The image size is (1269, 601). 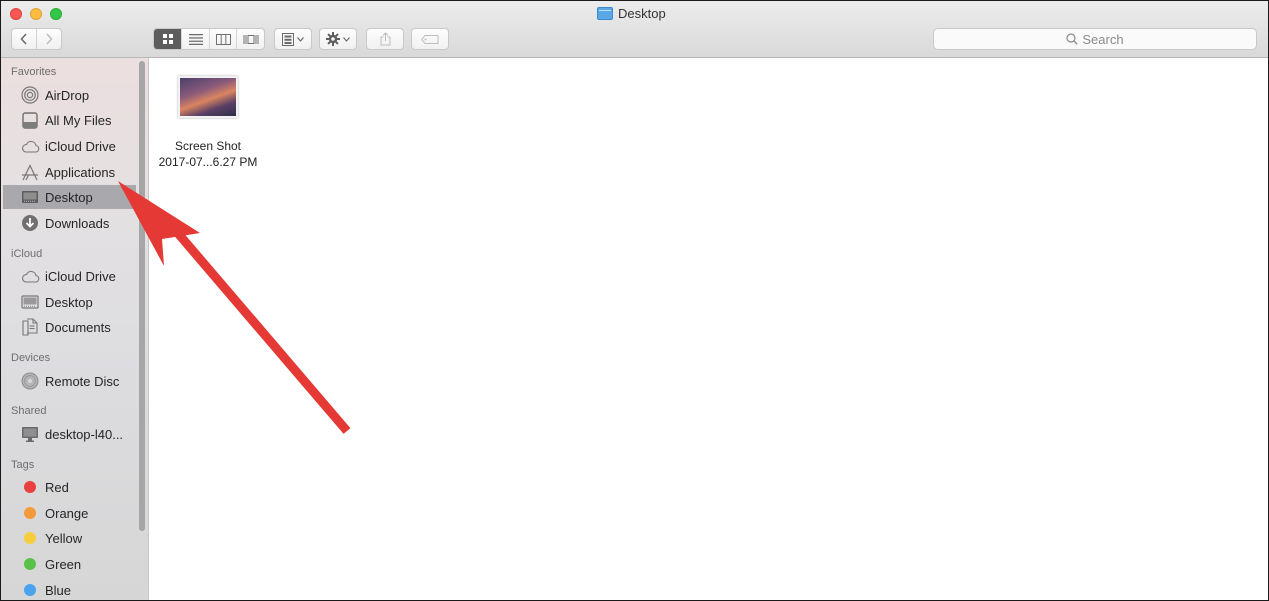 I want to click on sidebar-item-remote-disc: Remote Disc, so click(x=69, y=381).